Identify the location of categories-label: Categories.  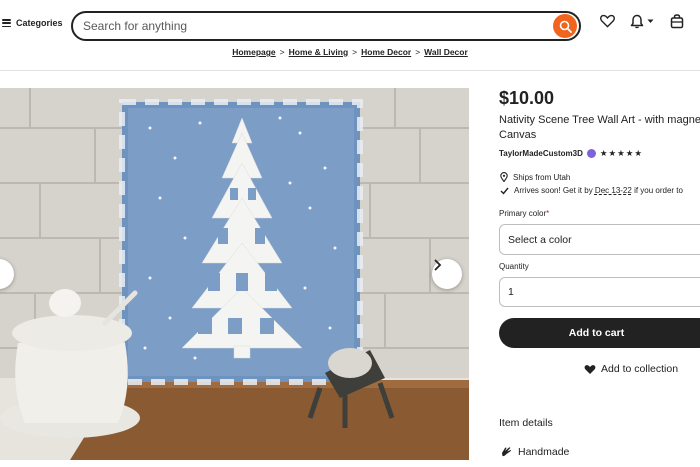
(39, 23).